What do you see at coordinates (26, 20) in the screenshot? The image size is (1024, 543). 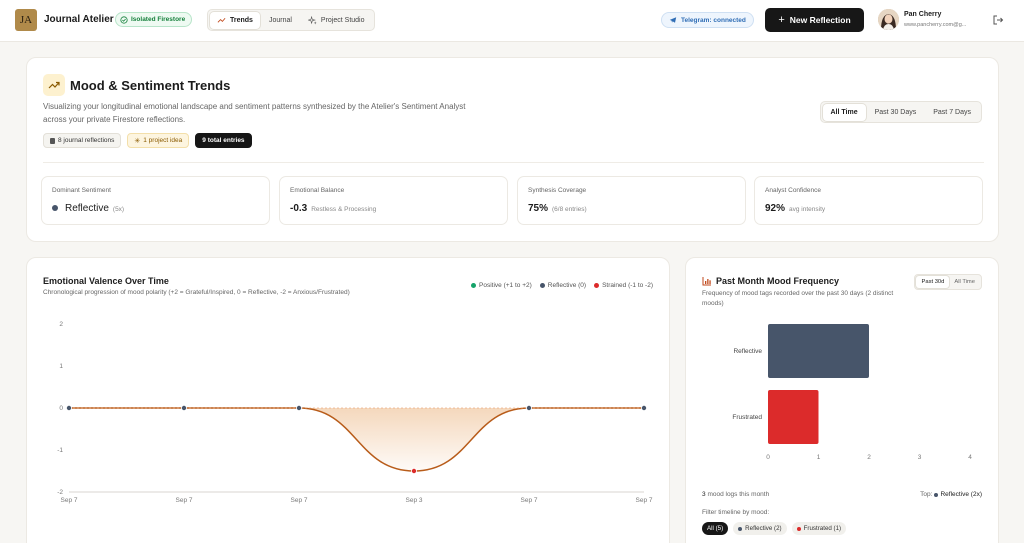 I see `app-logo: JA` at bounding box center [26, 20].